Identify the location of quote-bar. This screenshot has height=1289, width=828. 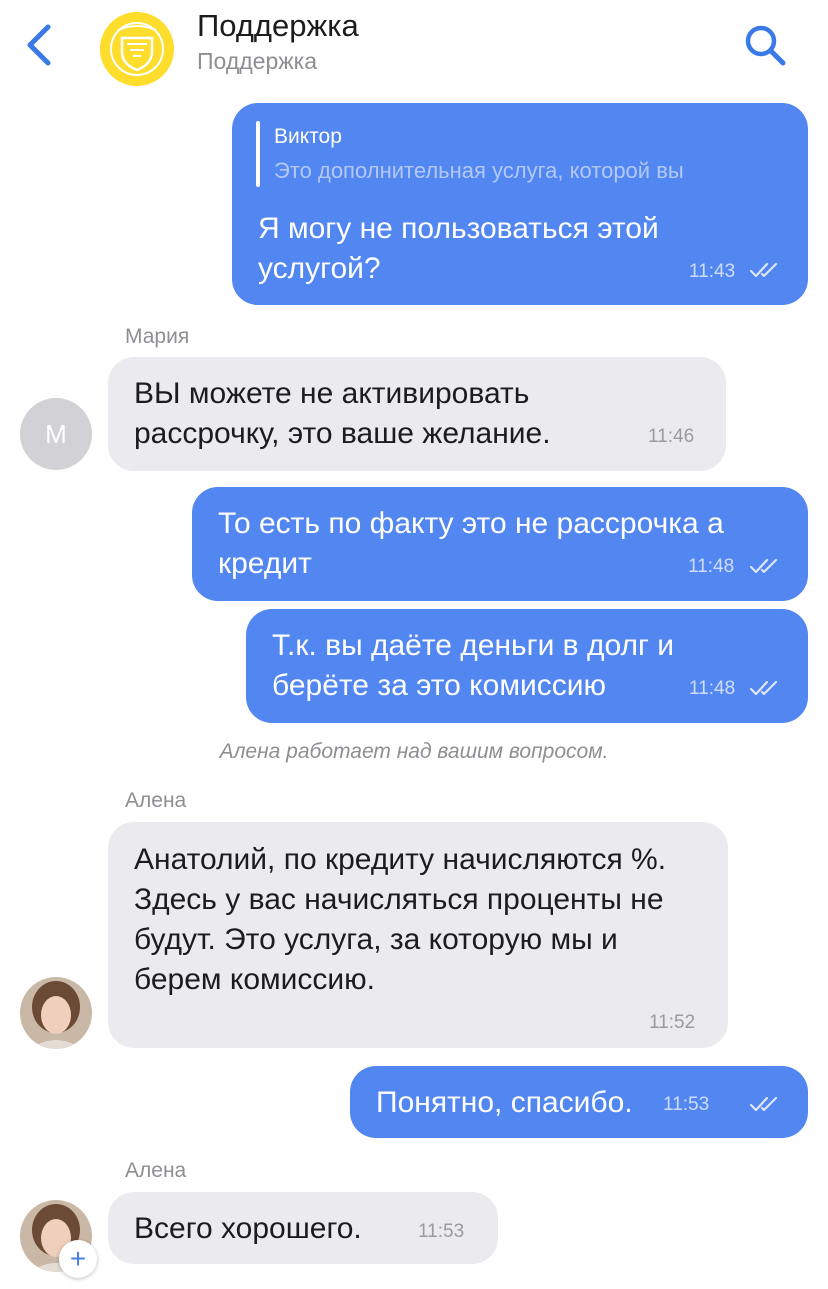
(258, 154).